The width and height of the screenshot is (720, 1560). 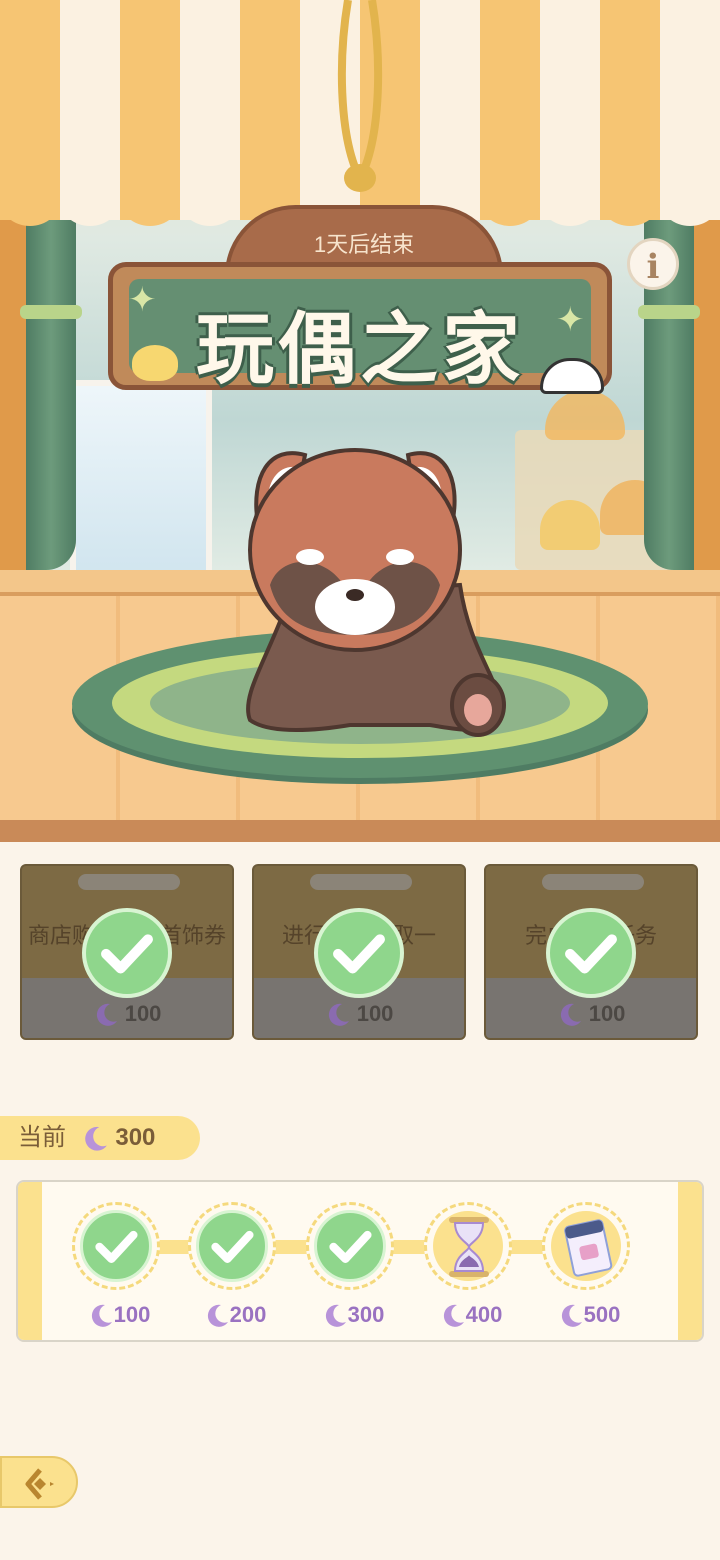 I want to click on pillar-right, so click(x=707, y=400).